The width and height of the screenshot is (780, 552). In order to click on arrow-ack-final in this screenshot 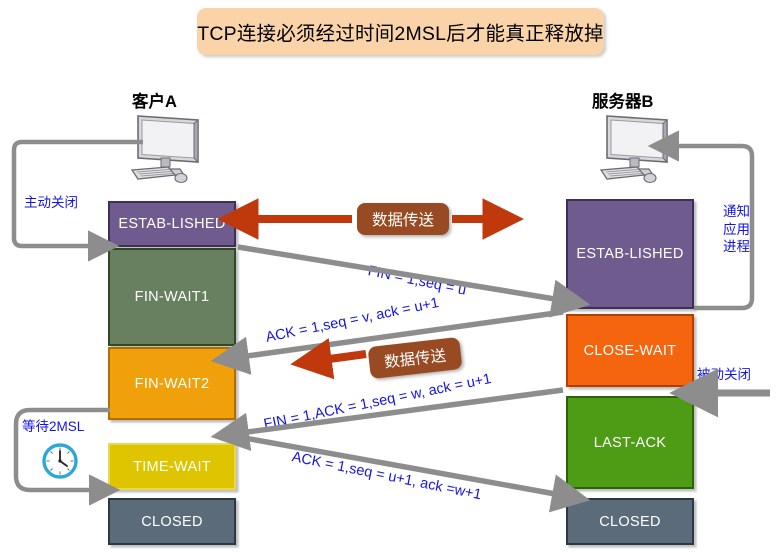, I will do `click(414, 473)`.